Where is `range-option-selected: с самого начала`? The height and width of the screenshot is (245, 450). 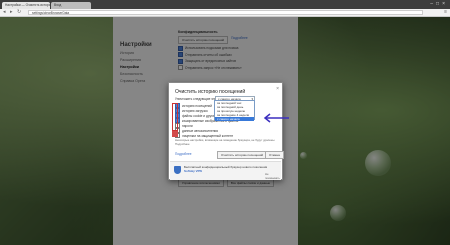
range-option-selected: с самого начала is located at coordinates (234, 119).